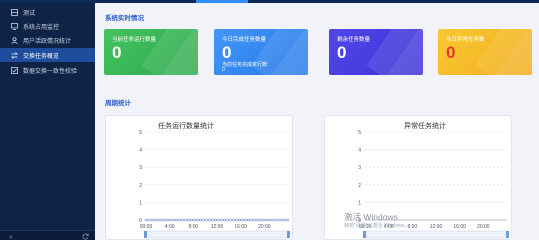 The height and width of the screenshot is (240, 539). Describe the element at coordinates (359, 133) in the screenshot. I see `y-tick-label: 5` at that location.